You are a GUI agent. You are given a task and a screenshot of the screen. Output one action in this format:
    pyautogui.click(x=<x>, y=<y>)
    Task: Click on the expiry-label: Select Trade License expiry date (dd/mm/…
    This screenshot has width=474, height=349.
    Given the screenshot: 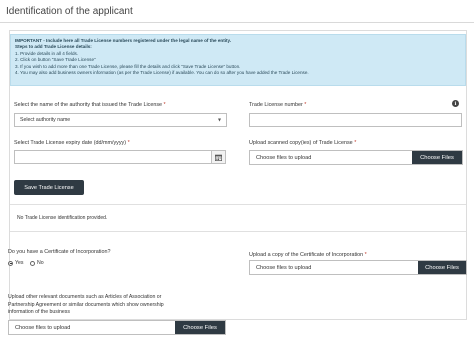 What is the action you would take?
    pyautogui.click(x=72, y=143)
    